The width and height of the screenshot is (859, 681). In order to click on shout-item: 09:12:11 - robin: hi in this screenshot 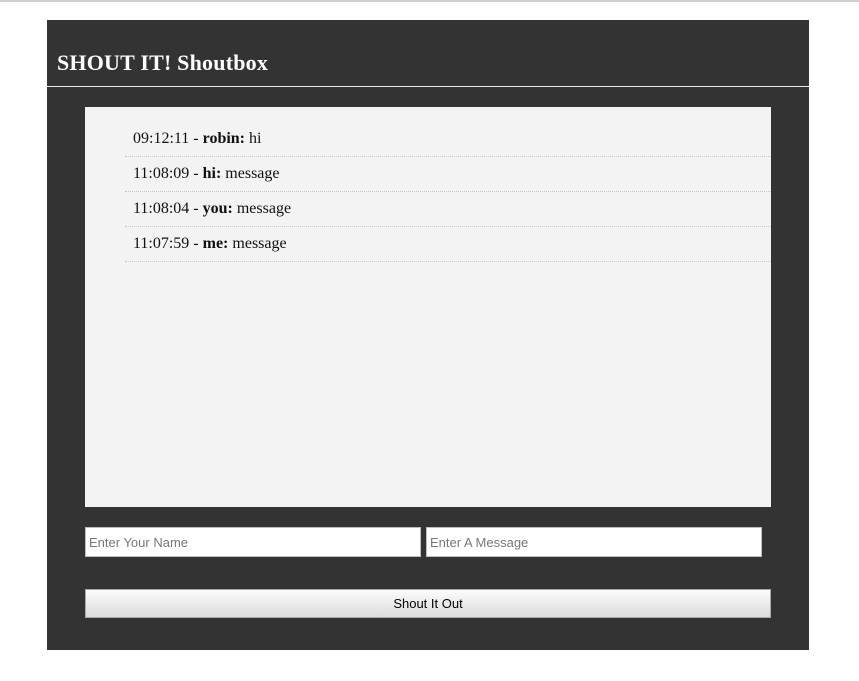, I will do `click(448, 139)`.